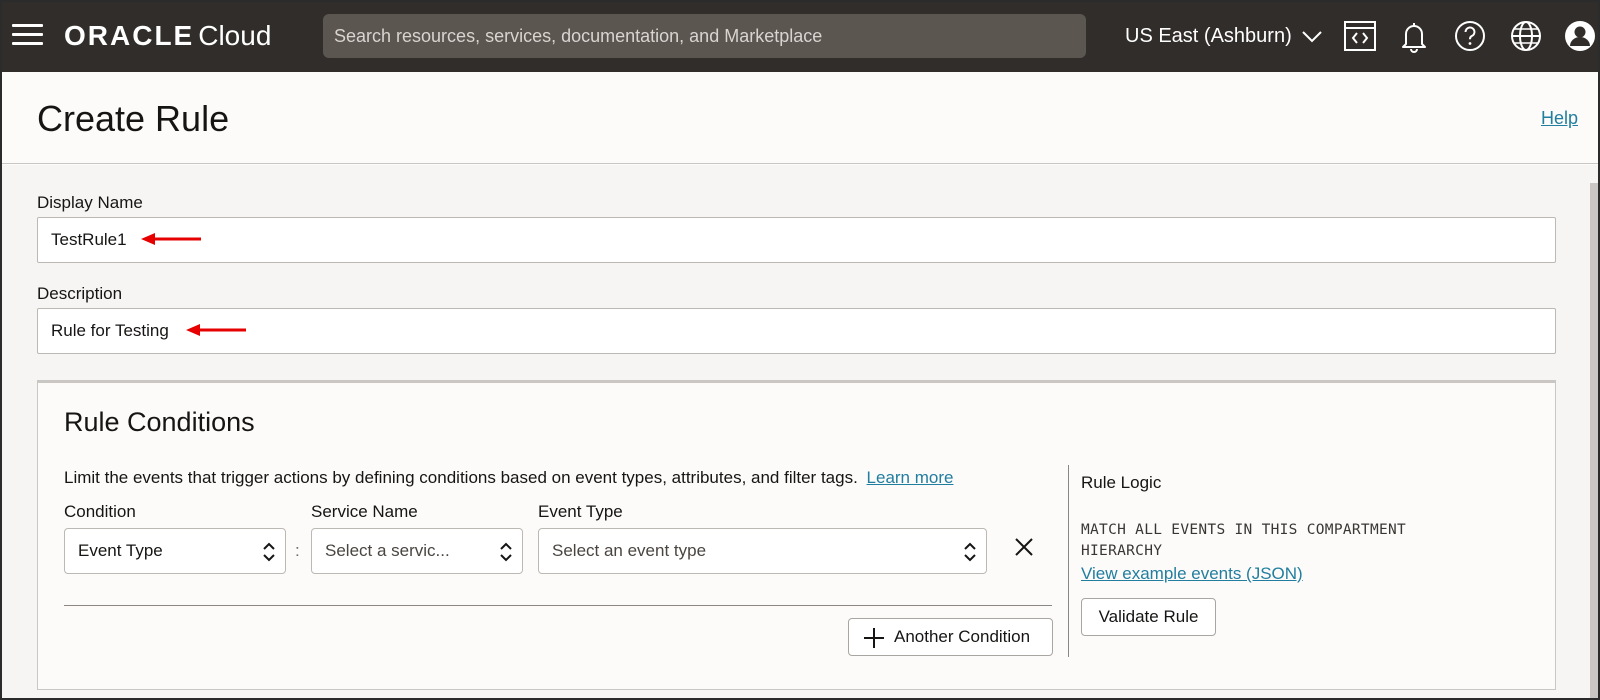  What do you see at coordinates (100, 511) in the screenshot?
I see `condition-label: Condition` at bounding box center [100, 511].